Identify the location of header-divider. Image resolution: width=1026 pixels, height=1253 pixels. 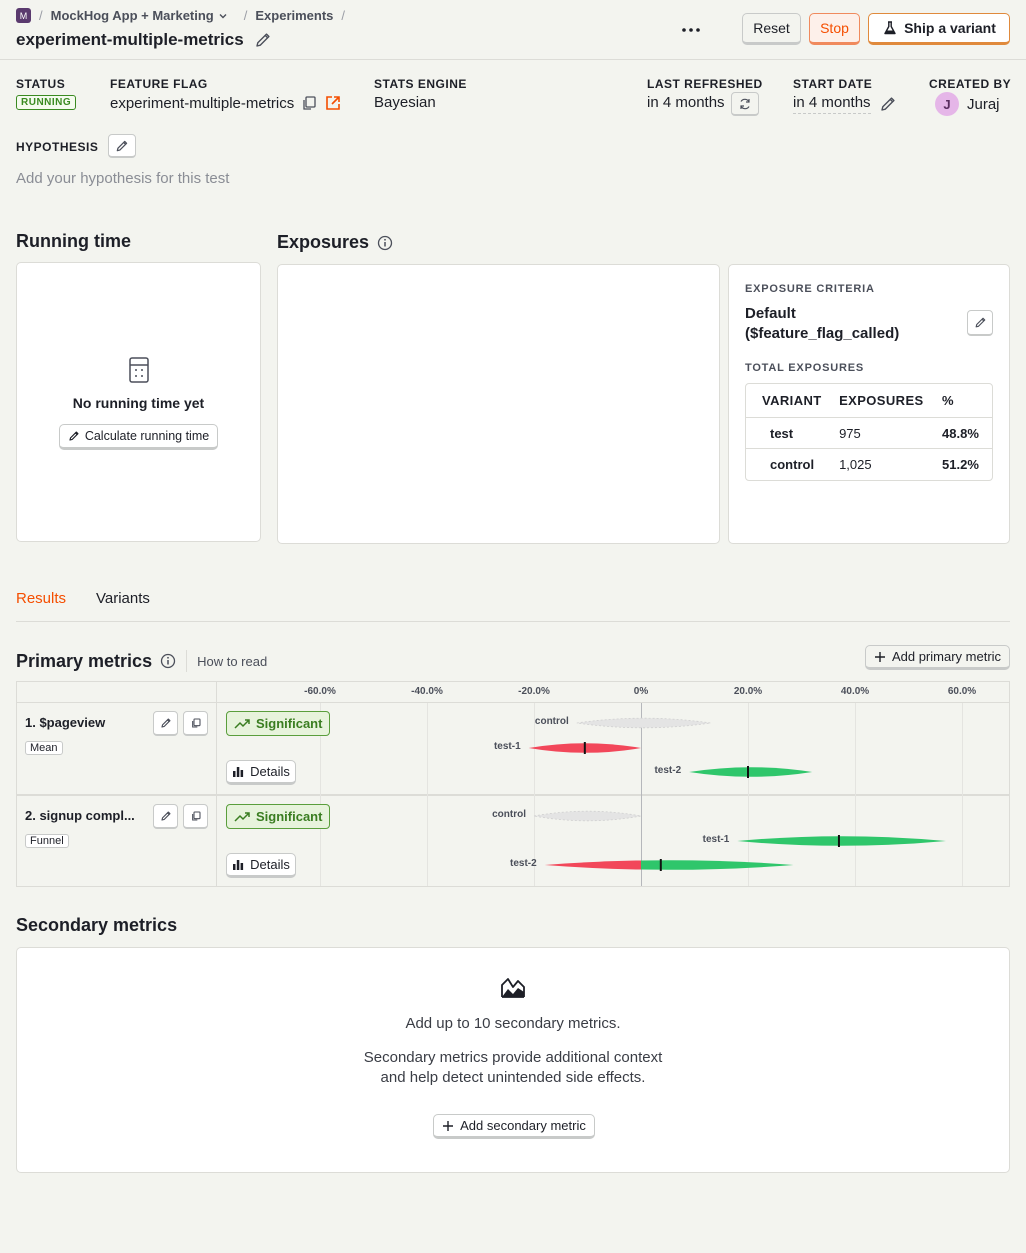
(513, 59).